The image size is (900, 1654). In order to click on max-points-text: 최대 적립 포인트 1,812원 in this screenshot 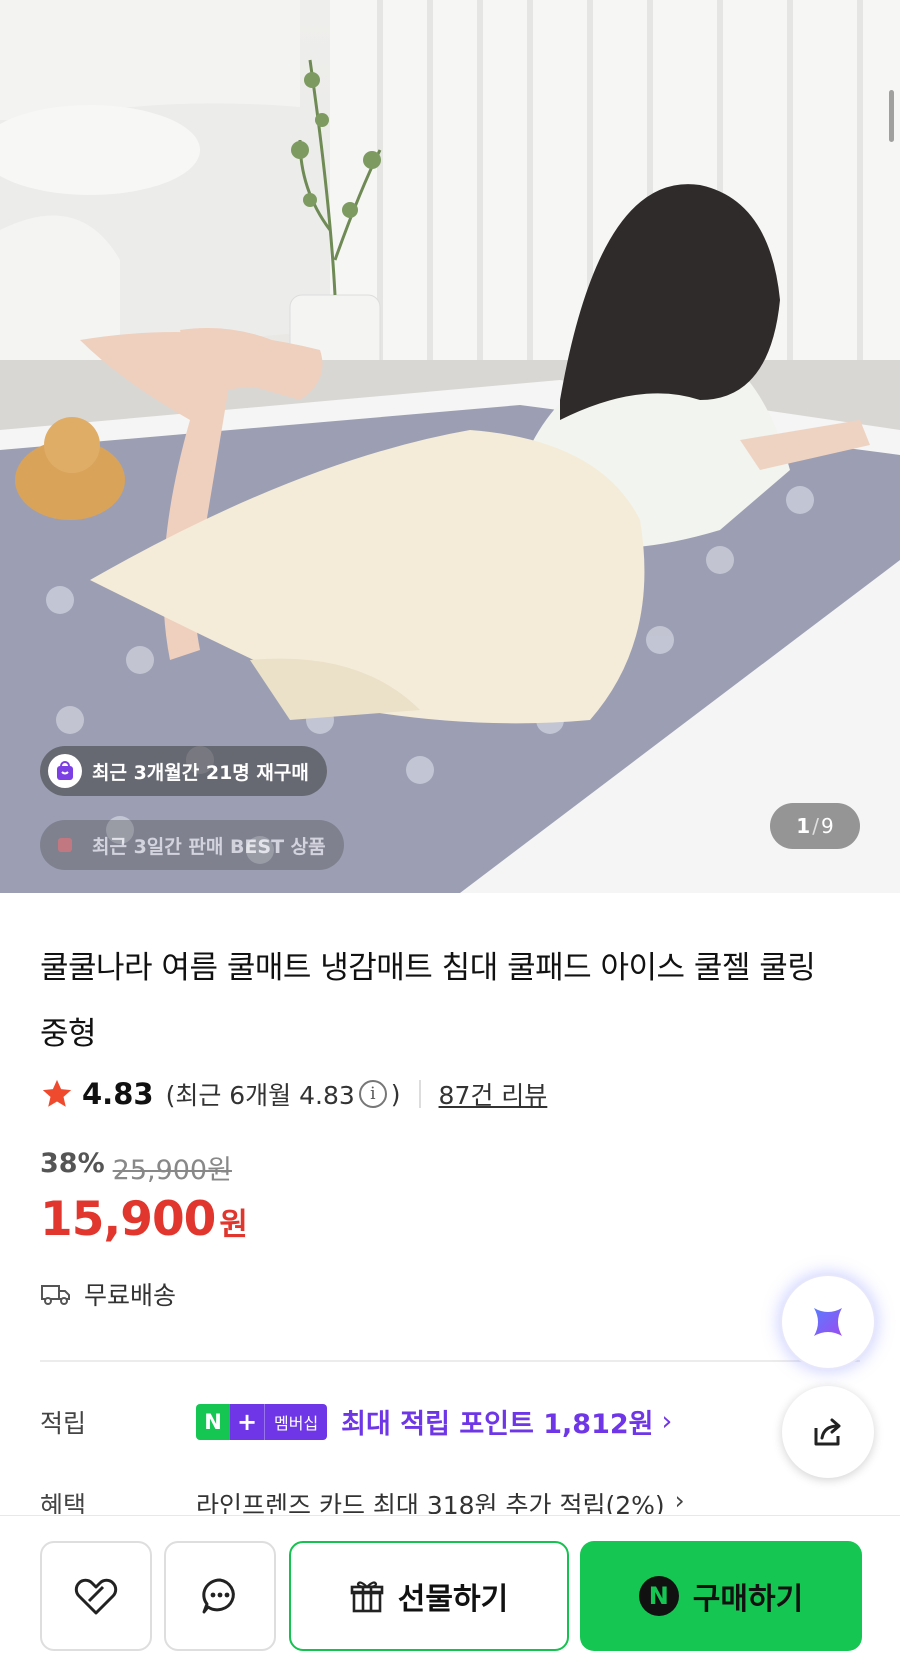, I will do `click(497, 1421)`.